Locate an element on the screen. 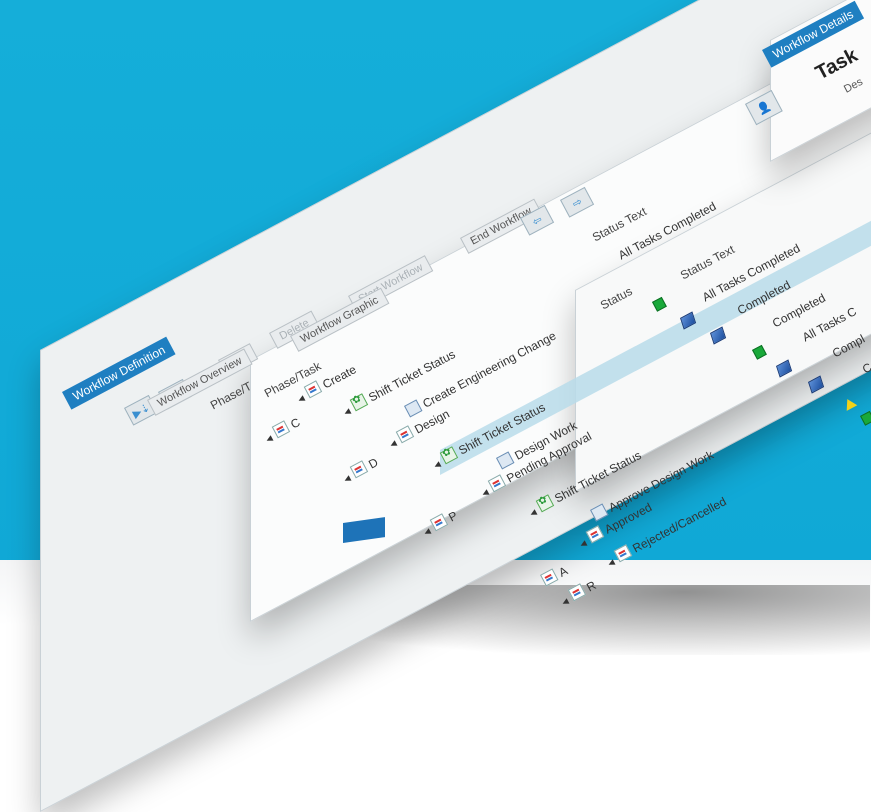  user-settings-icon: 👤 is located at coordinates (764, 108).